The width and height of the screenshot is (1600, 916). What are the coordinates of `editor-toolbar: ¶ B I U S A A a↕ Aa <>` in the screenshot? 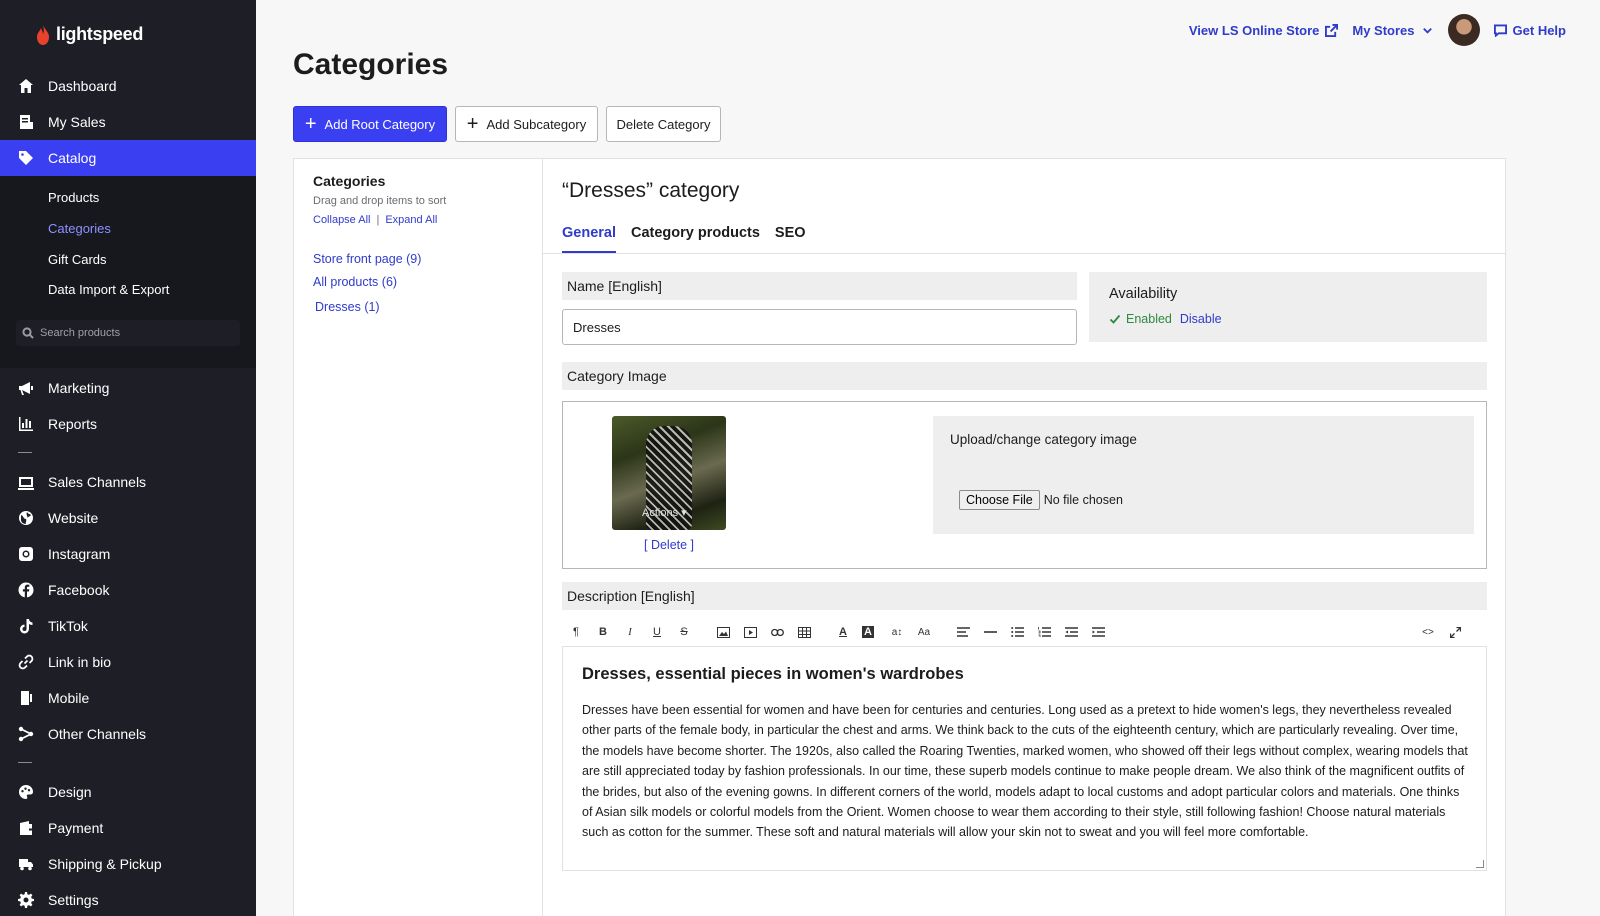 It's located at (1024, 632).